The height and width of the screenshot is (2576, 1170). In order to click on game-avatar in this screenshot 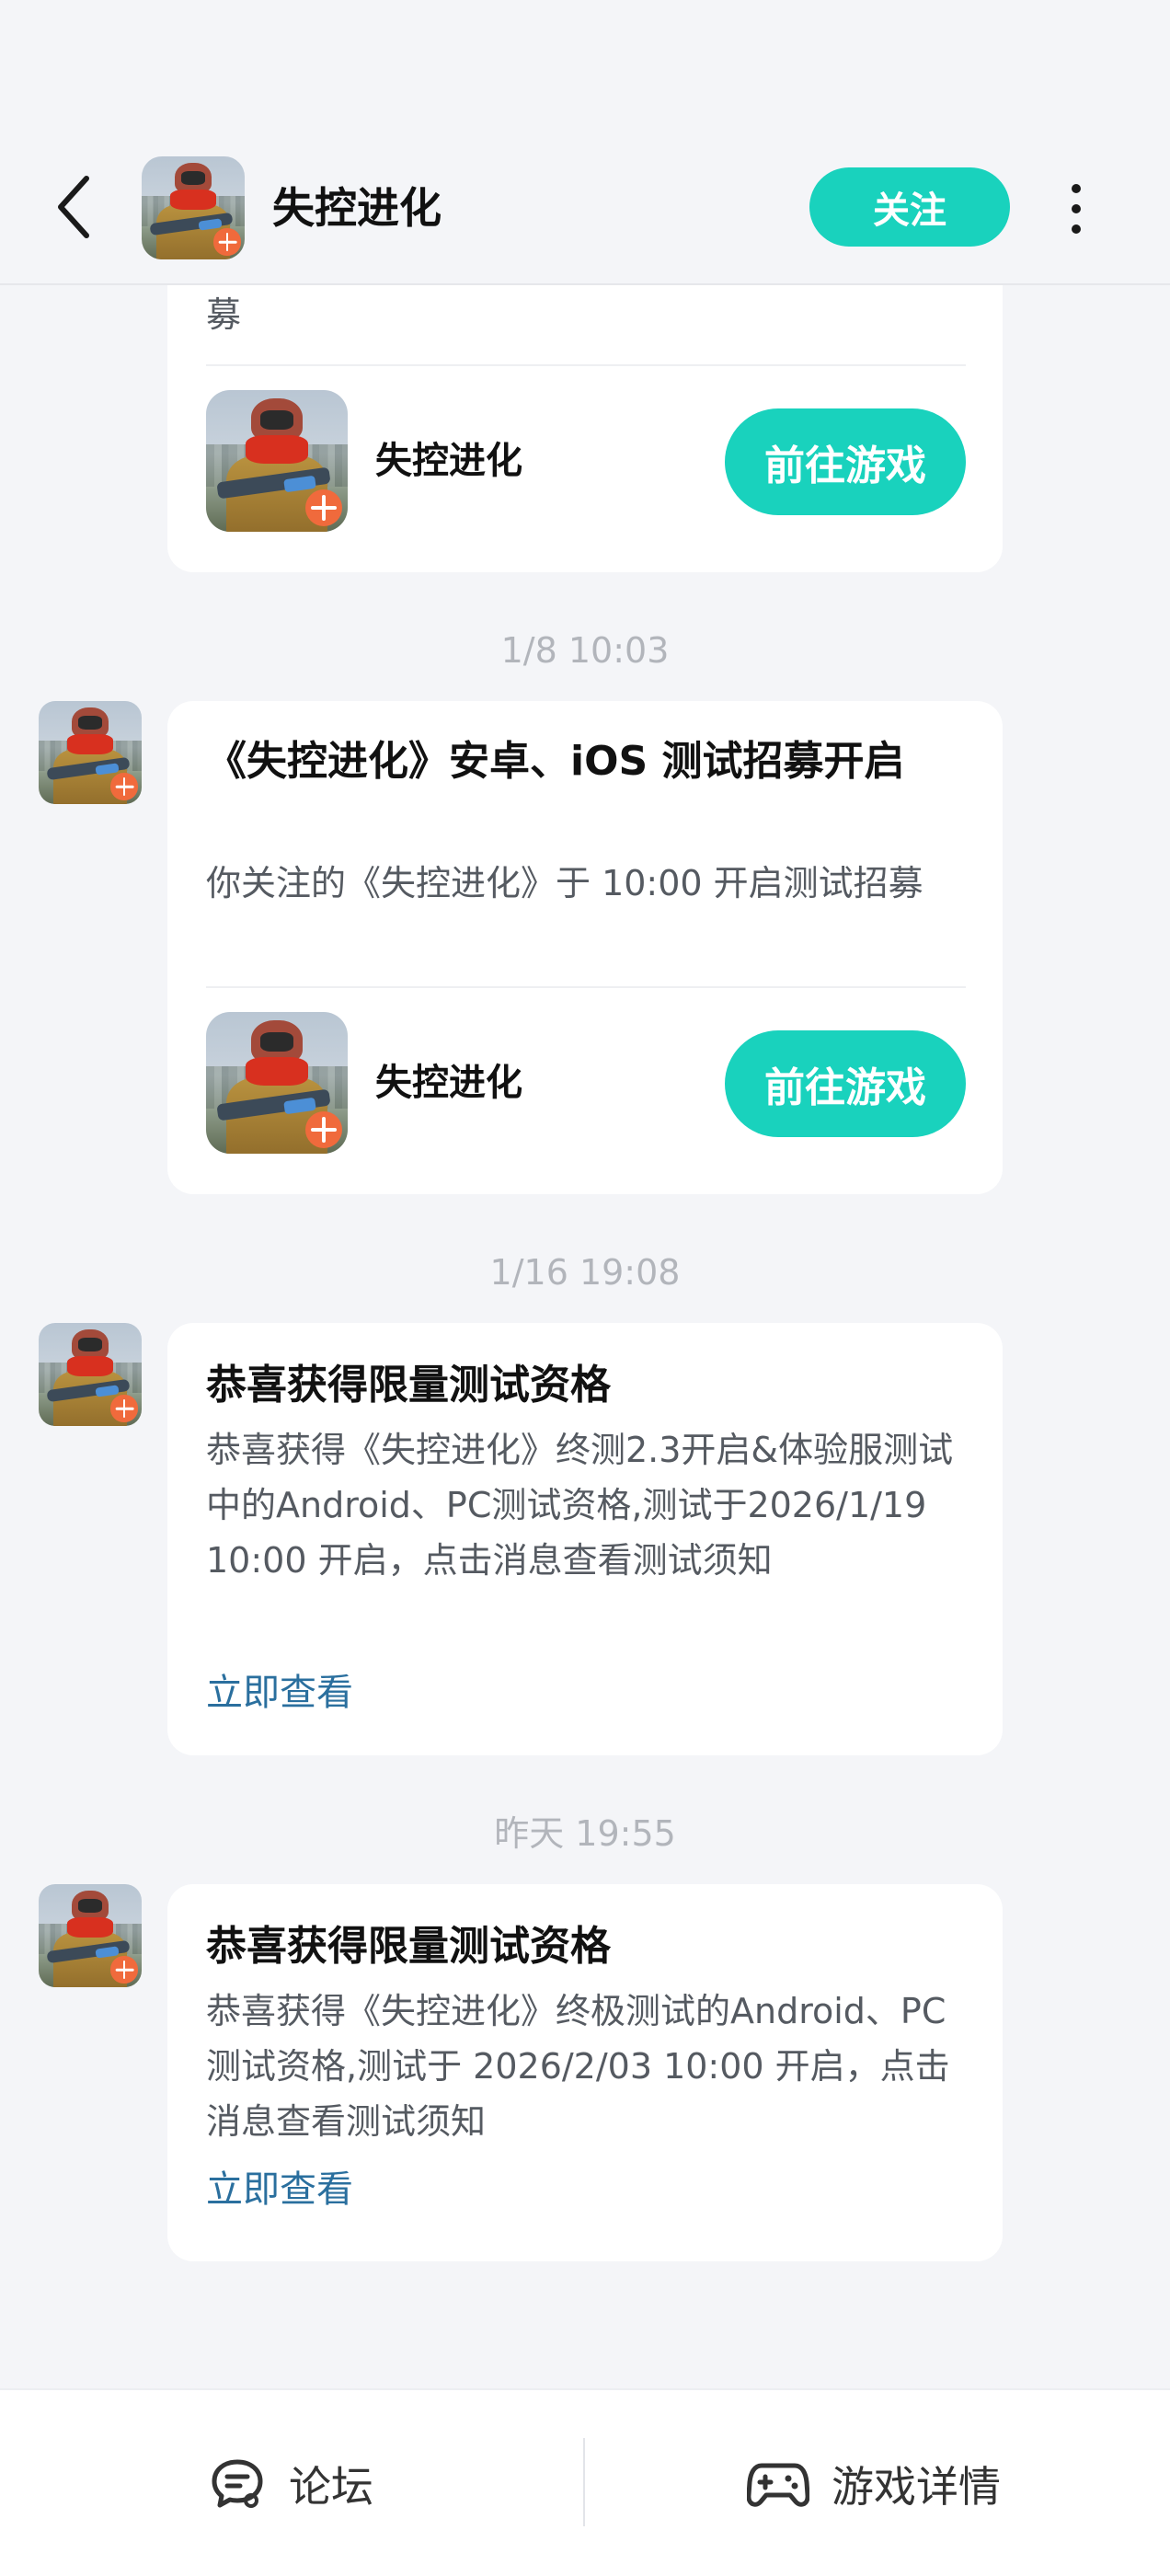, I will do `click(193, 207)`.